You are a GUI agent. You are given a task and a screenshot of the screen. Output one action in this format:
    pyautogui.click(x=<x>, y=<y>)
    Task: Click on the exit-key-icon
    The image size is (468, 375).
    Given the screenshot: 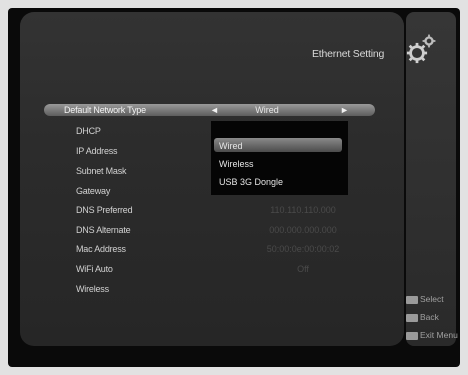 What is the action you would take?
    pyautogui.click(x=412, y=335)
    